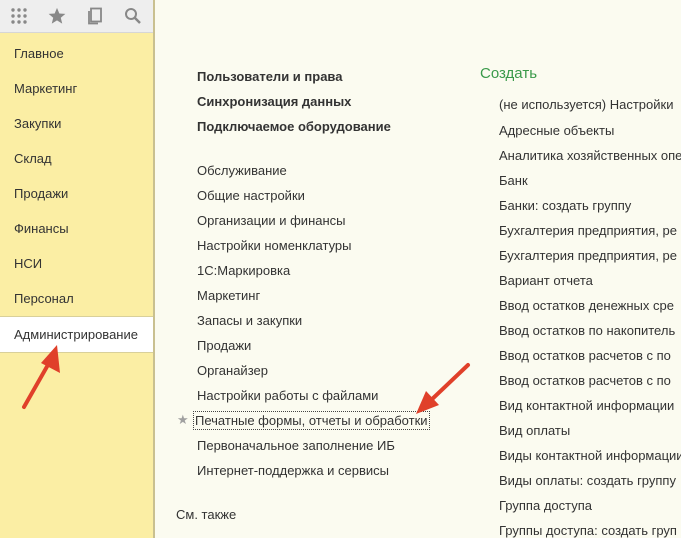 Image resolution: width=681 pixels, height=538 pixels. What do you see at coordinates (76, 228) in the screenshot?
I see `sidebar-item-finance: Финансы` at bounding box center [76, 228].